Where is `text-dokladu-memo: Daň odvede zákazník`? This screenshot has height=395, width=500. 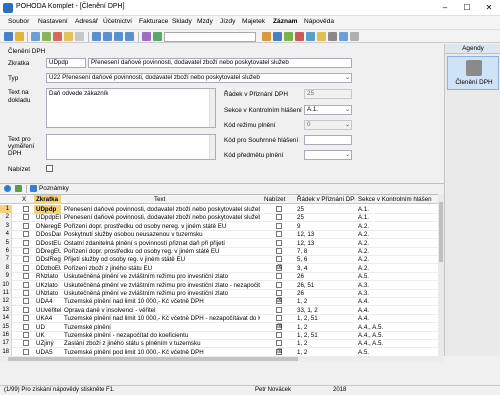 text-dokladu-memo: Daň odvede zákazník is located at coordinates (131, 108).